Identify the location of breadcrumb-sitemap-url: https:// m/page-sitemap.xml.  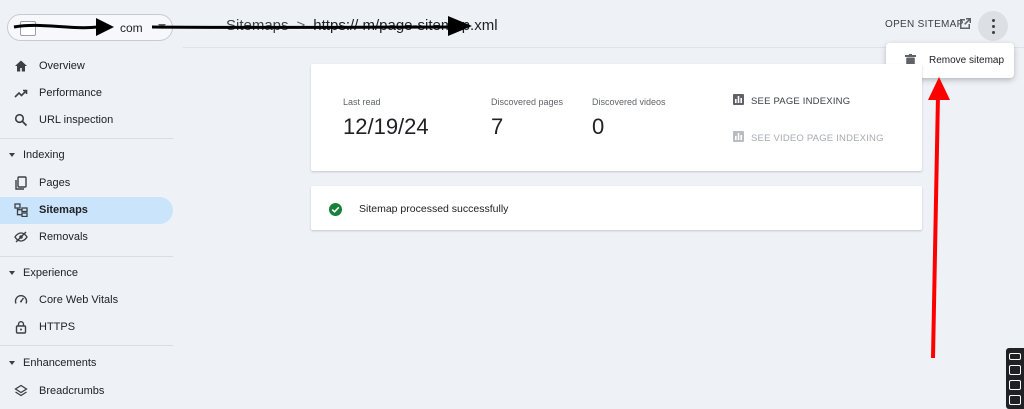
(405, 25).